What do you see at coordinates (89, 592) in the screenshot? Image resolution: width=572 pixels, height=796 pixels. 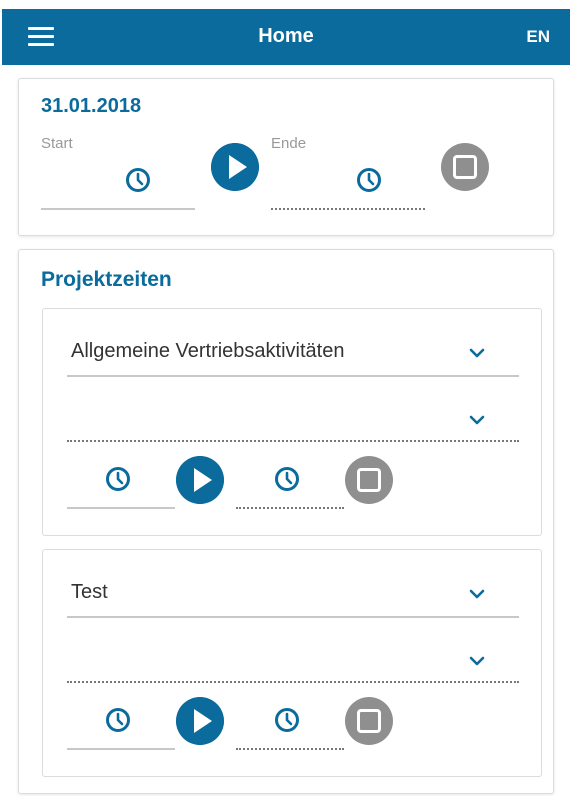 I see `project-select-value: Test` at bounding box center [89, 592].